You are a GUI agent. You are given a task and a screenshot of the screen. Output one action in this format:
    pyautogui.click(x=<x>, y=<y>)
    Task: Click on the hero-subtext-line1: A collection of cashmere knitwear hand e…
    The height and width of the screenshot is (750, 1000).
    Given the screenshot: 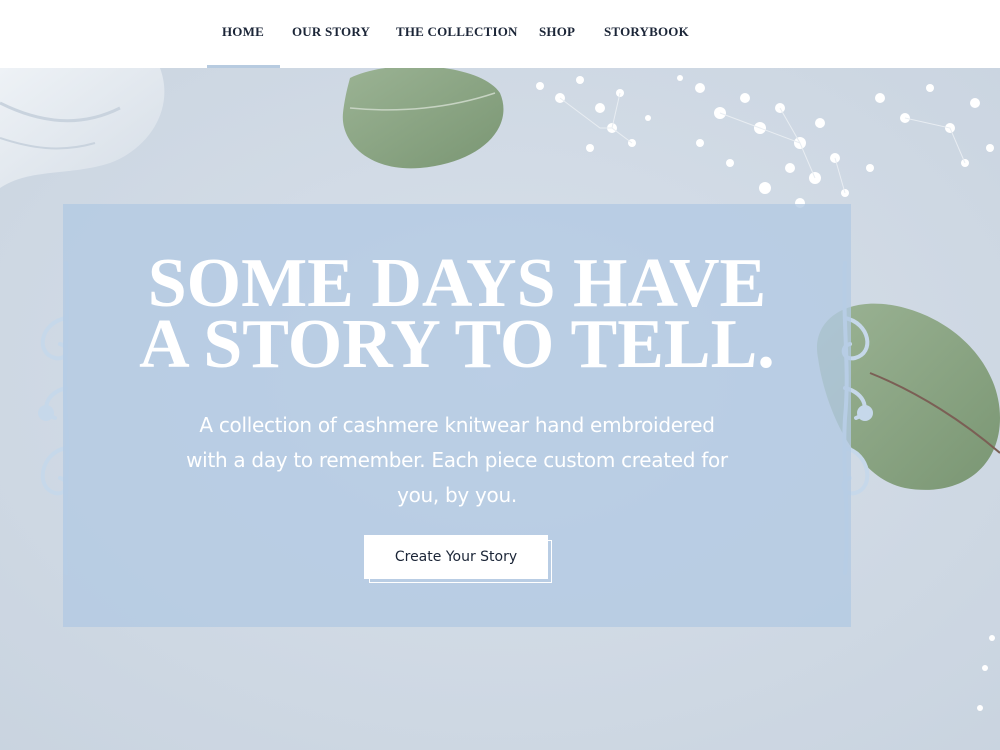 What is the action you would take?
    pyautogui.click(x=457, y=425)
    